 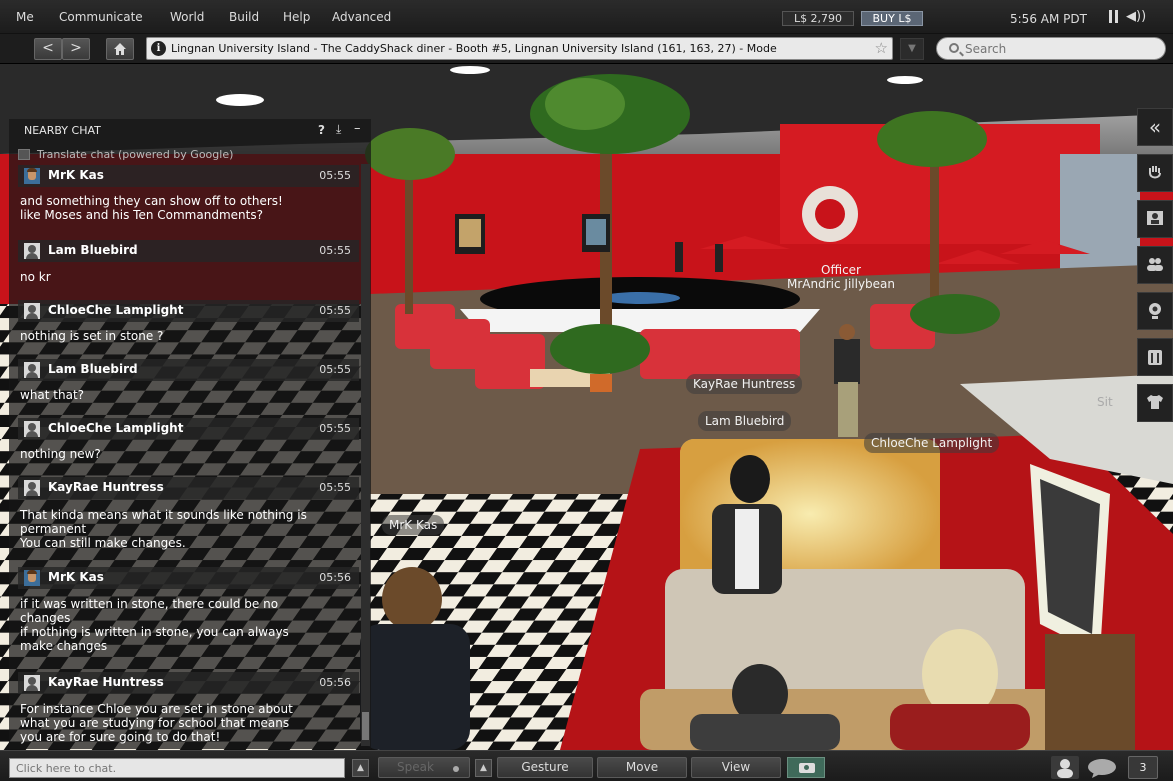 I want to click on view-button: View, so click(x=736, y=767).